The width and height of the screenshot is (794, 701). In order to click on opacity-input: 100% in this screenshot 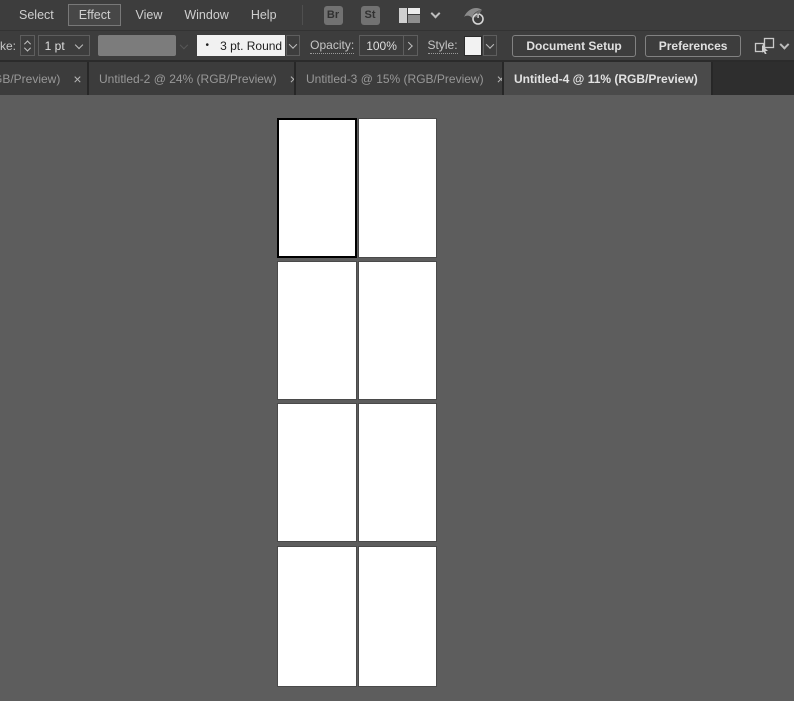, I will do `click(381, 45)`.